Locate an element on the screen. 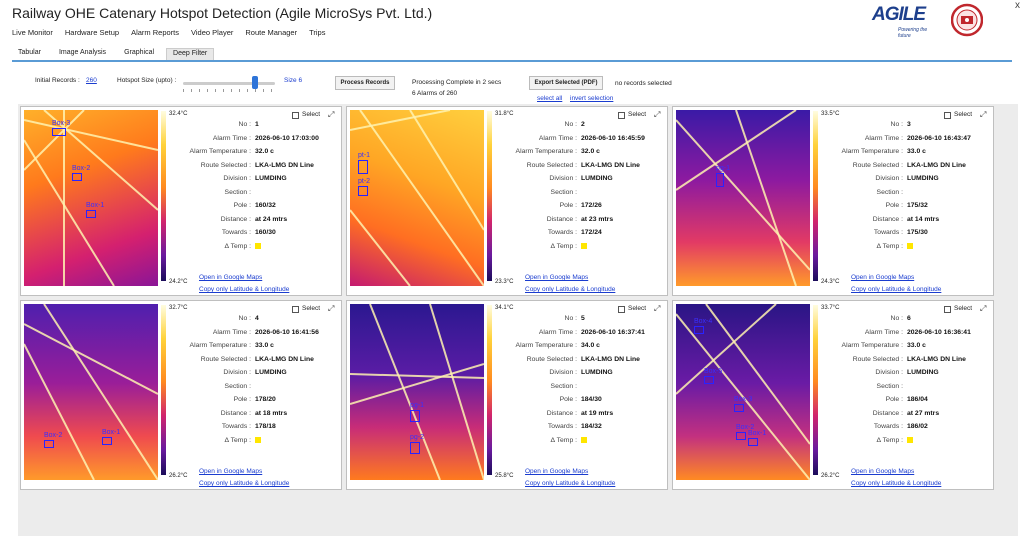  select-all-link: select all is located at coordinates (549, 98).